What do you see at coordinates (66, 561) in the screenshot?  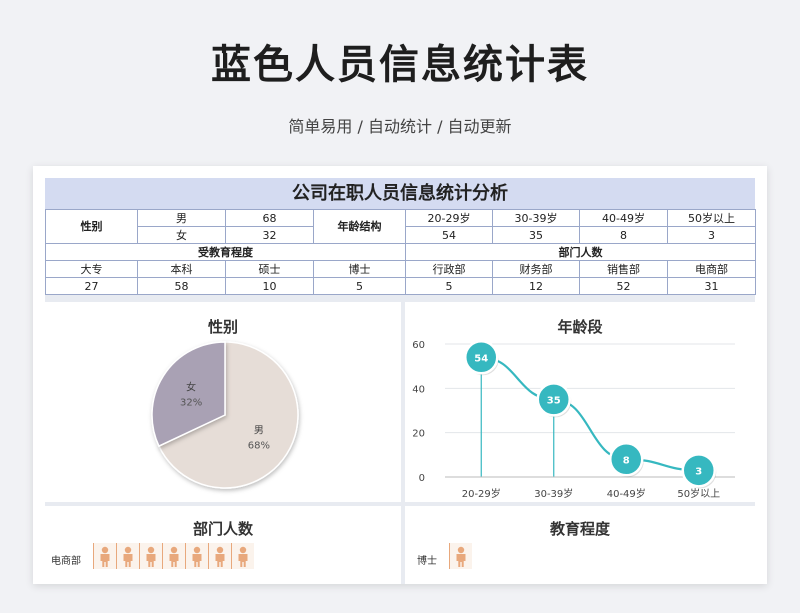 I see `department-row-label: 电商部` at bounding box center [66, 561].